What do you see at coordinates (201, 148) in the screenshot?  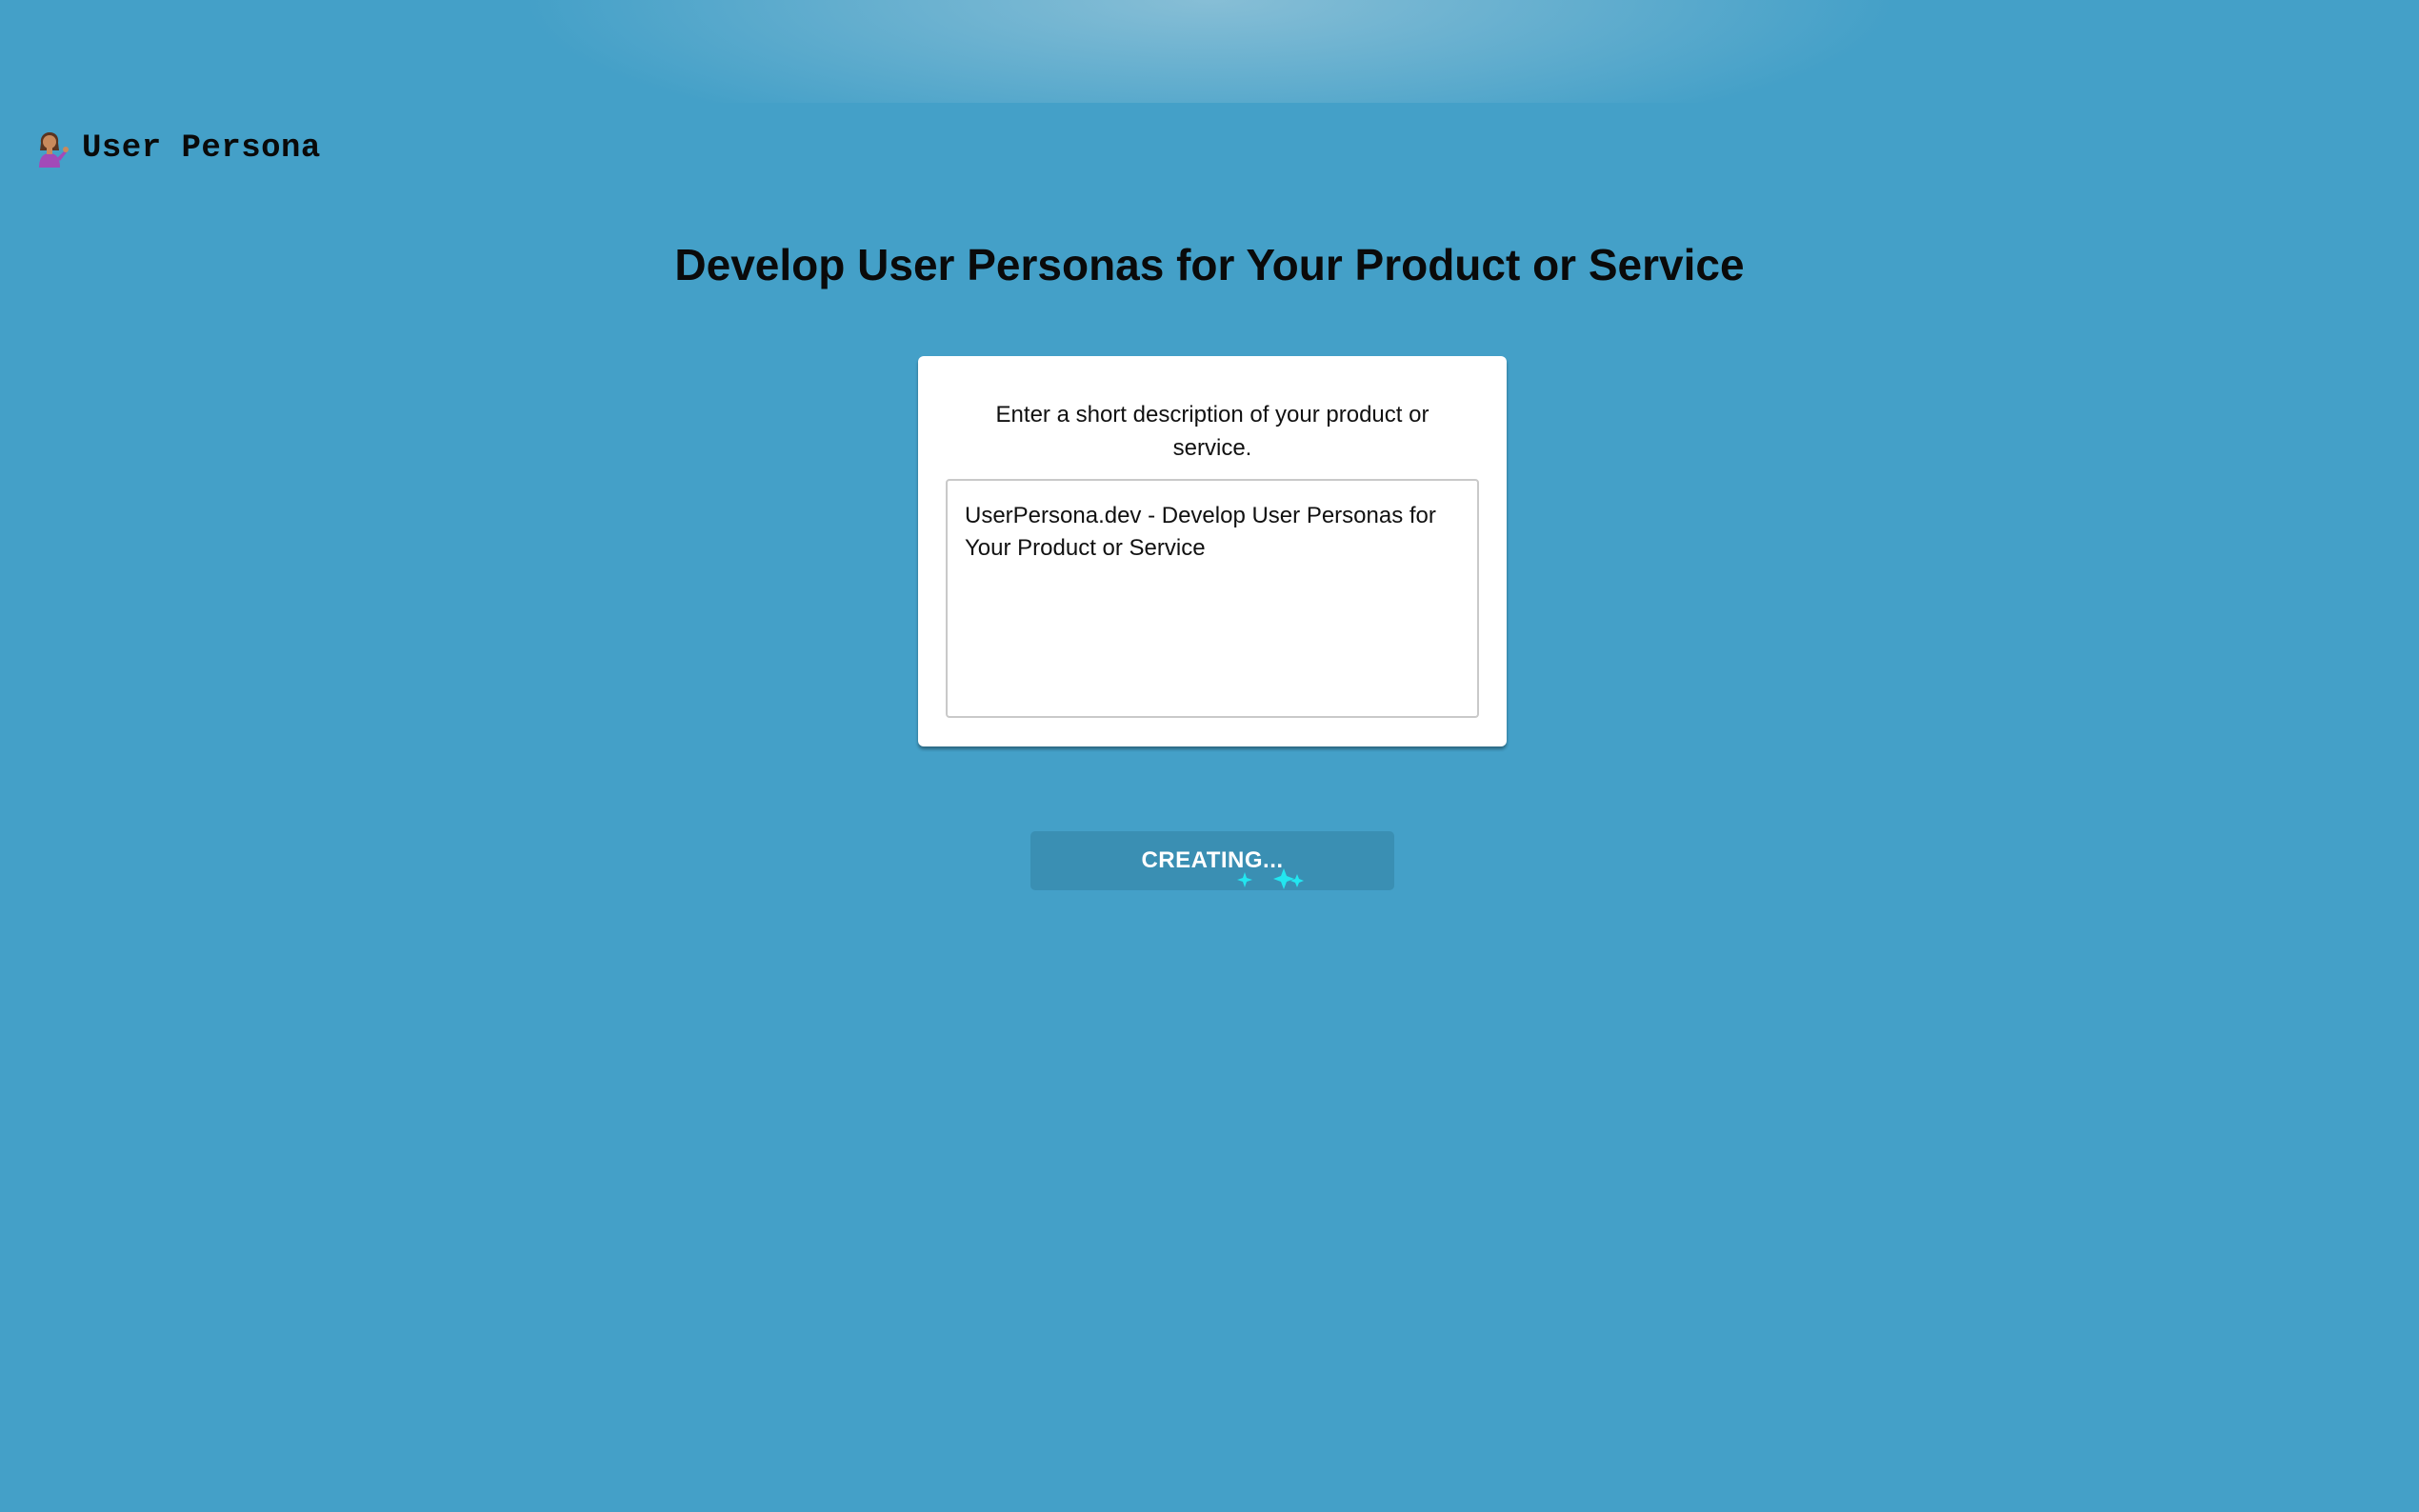 I see `brand-label: User Persona` at bounding box center [201, 148].